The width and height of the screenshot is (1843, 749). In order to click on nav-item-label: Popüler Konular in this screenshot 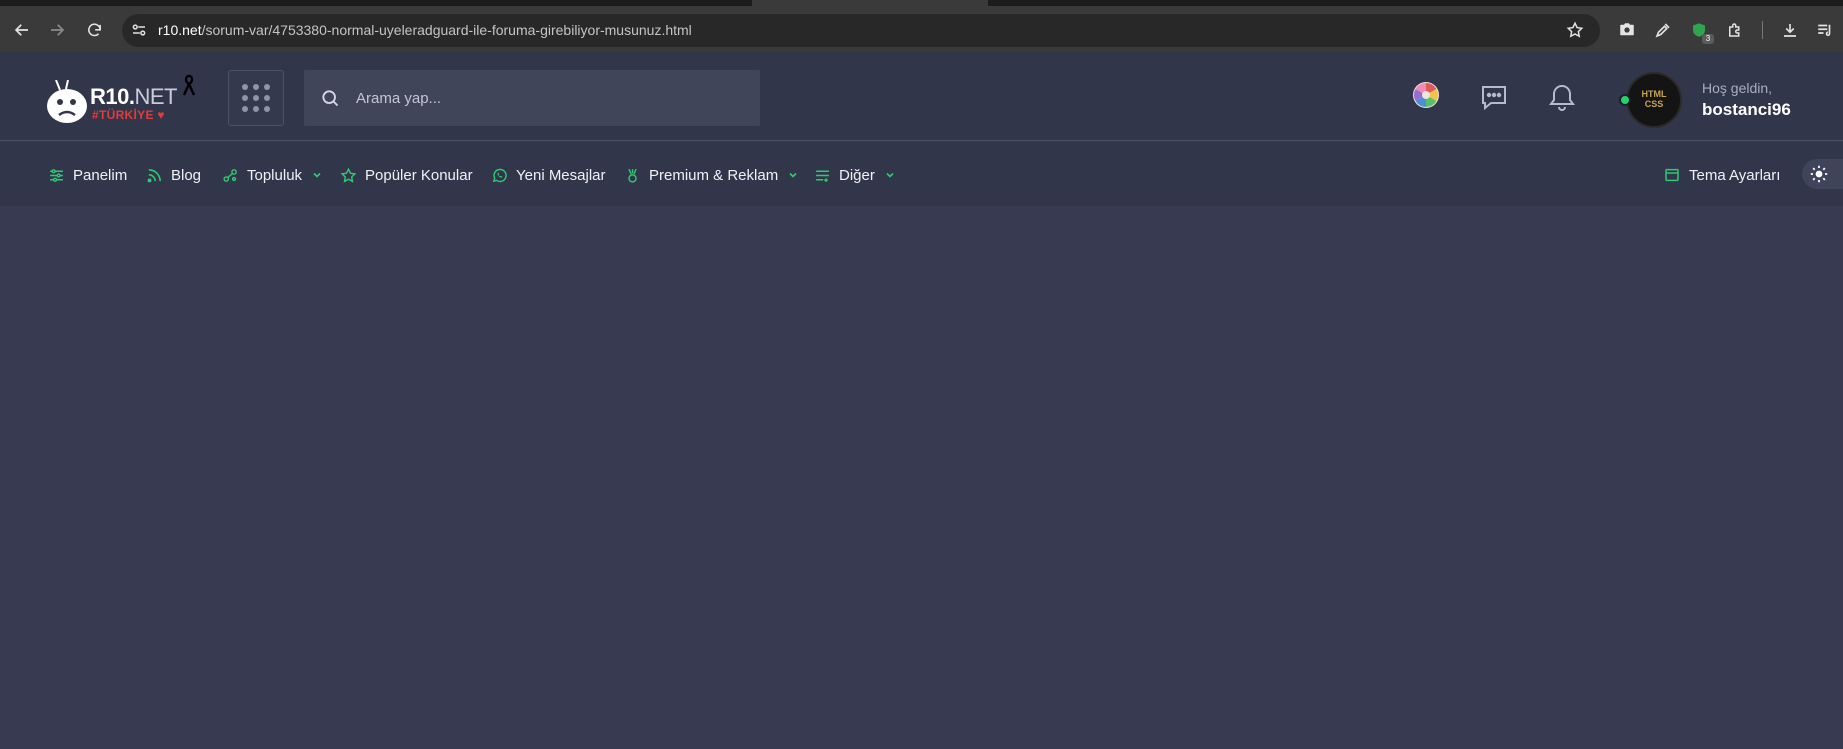, I will do `click(419, 175)`.